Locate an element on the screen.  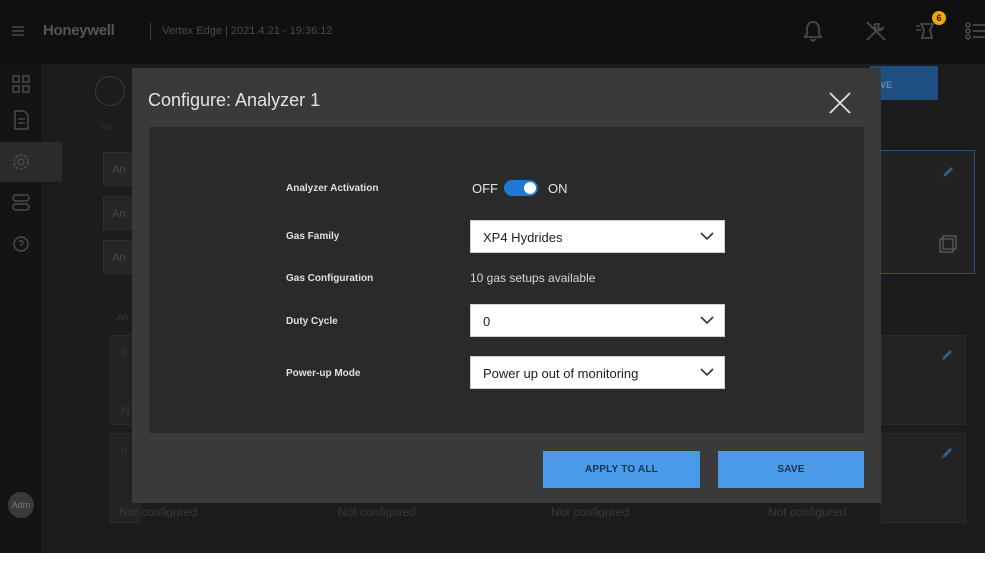
brand-logo: Honeywell is located at coordinates (79, 30).